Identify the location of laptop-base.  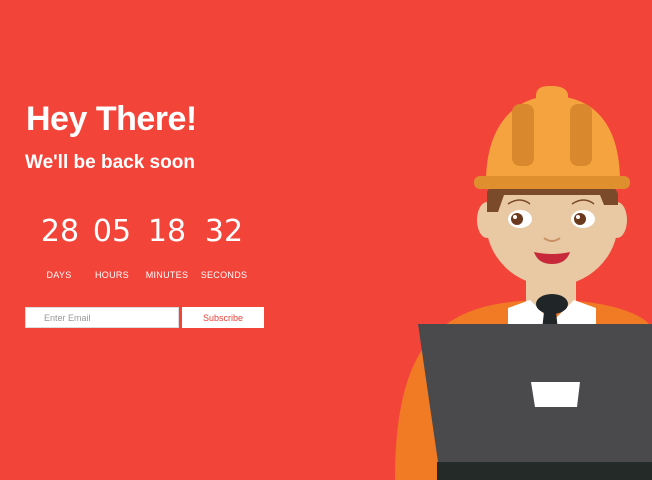
(544, 471).